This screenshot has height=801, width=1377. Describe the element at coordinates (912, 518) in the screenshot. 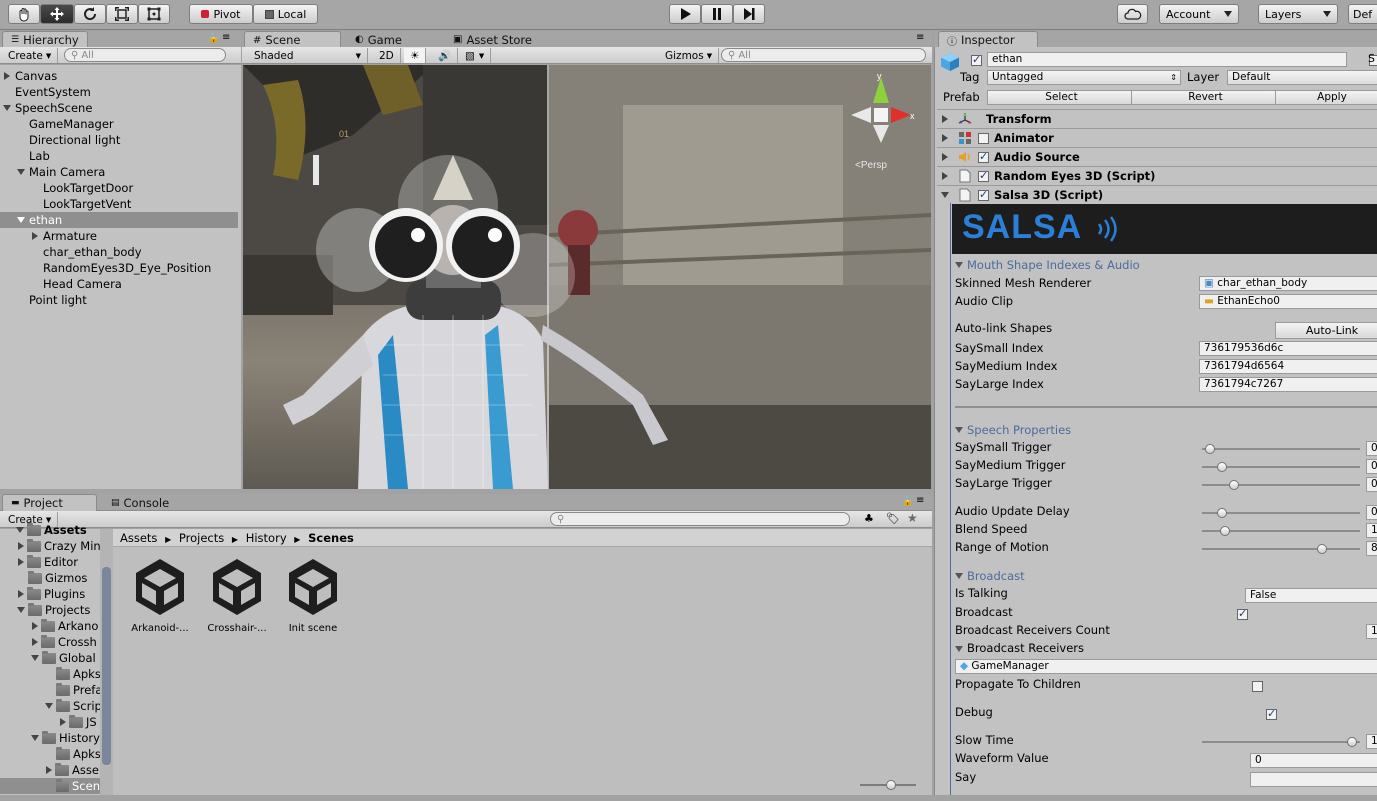

I see `favorite-star-icon: ★` at that location.